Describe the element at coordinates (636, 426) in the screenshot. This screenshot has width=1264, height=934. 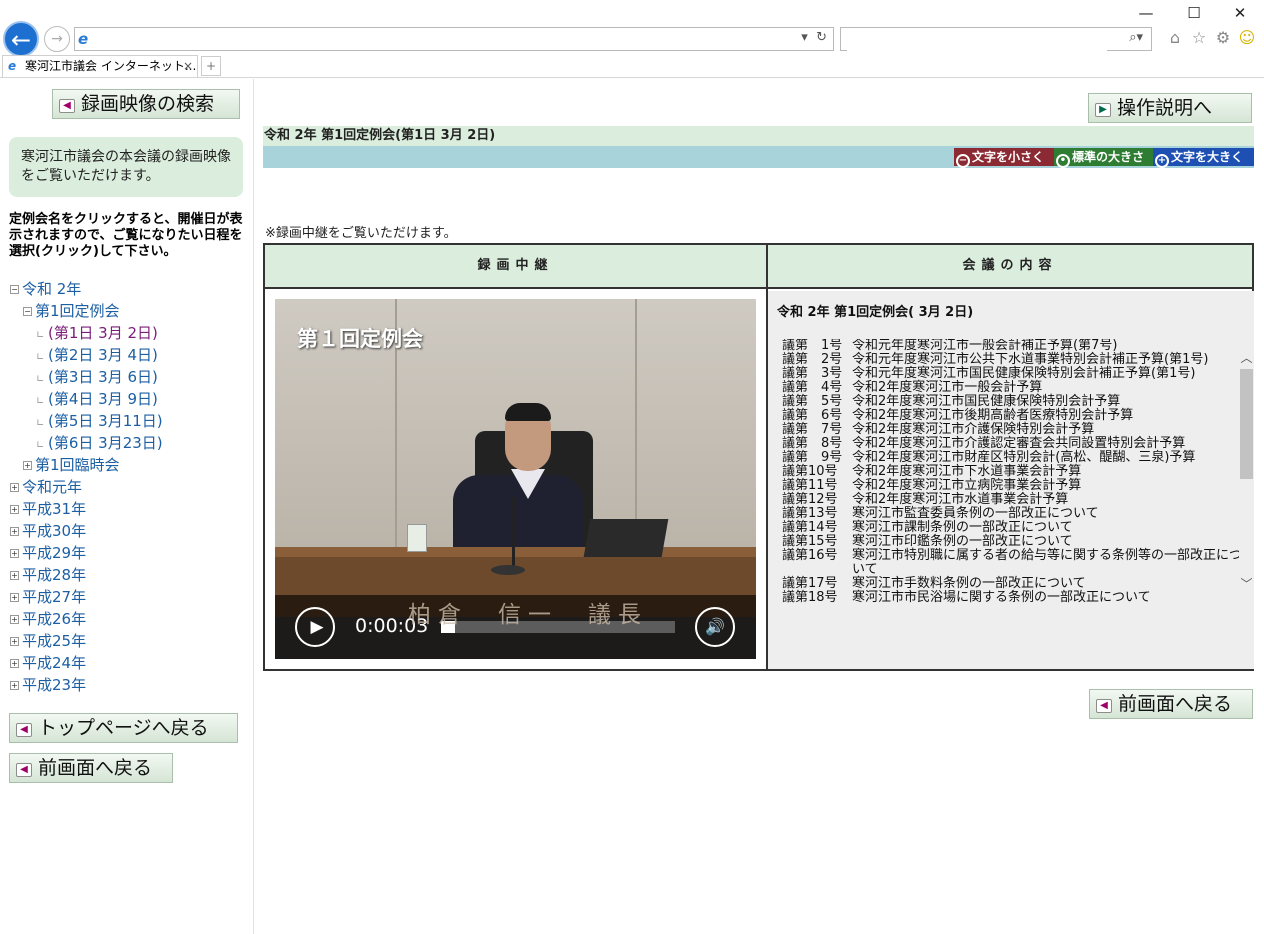
I see `wall-panel-line` at that location.